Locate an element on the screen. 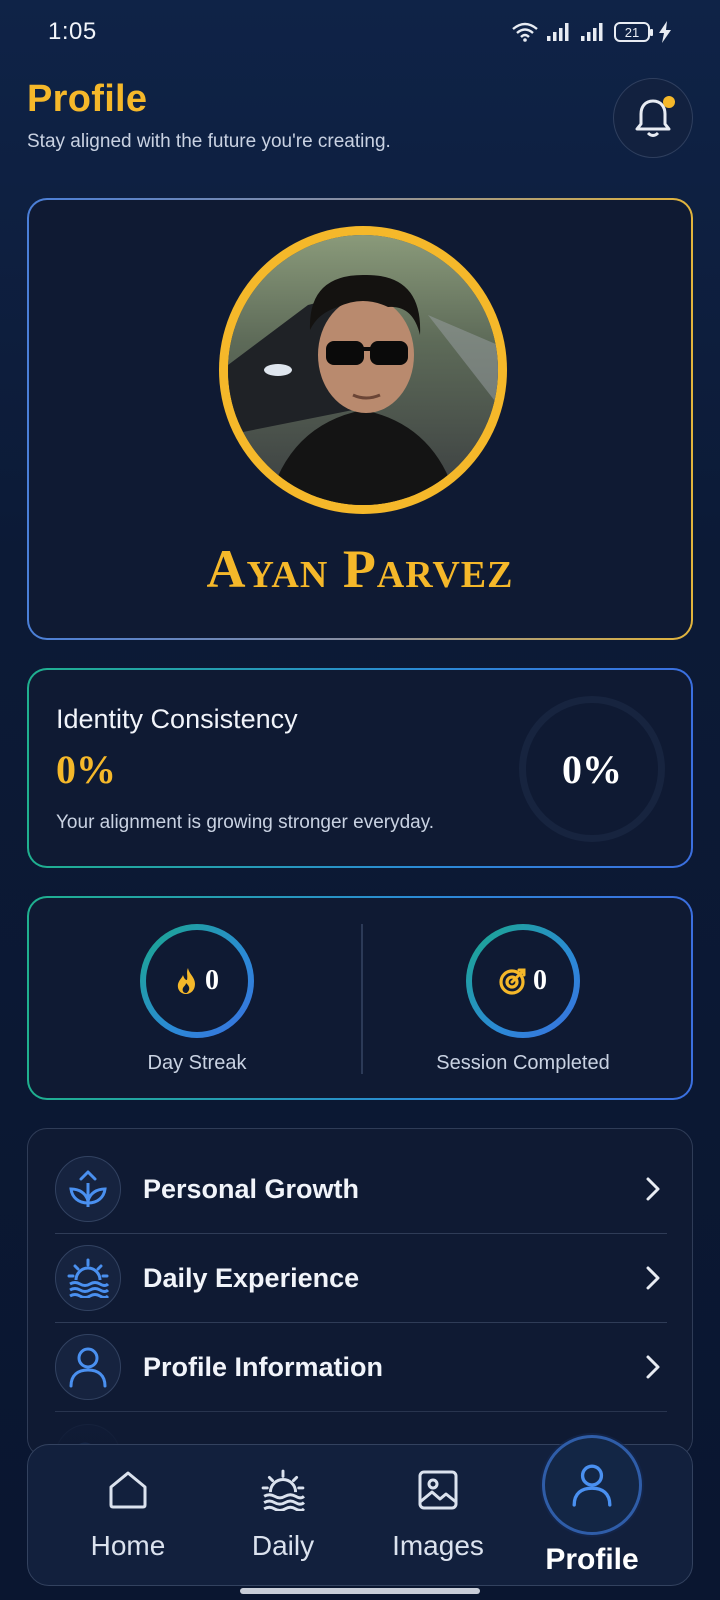 This screenshot has height=1600, width=720. battery-level: 21 is located at coordinates (632, 32).